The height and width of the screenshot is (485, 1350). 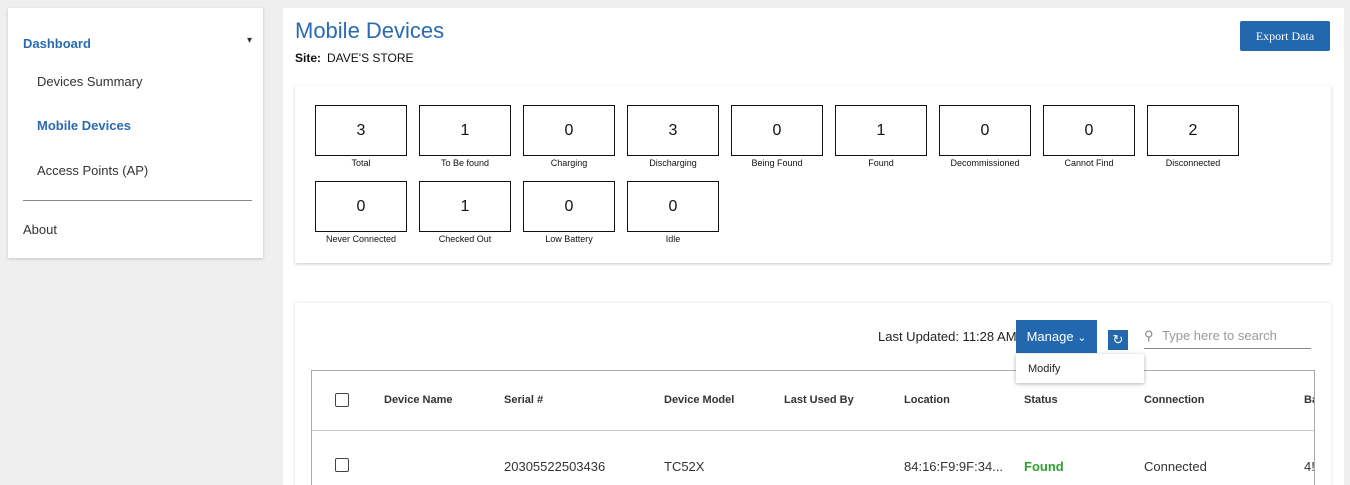 I want to click on refresh-icon: ↻, so click(x=1118, y=339).